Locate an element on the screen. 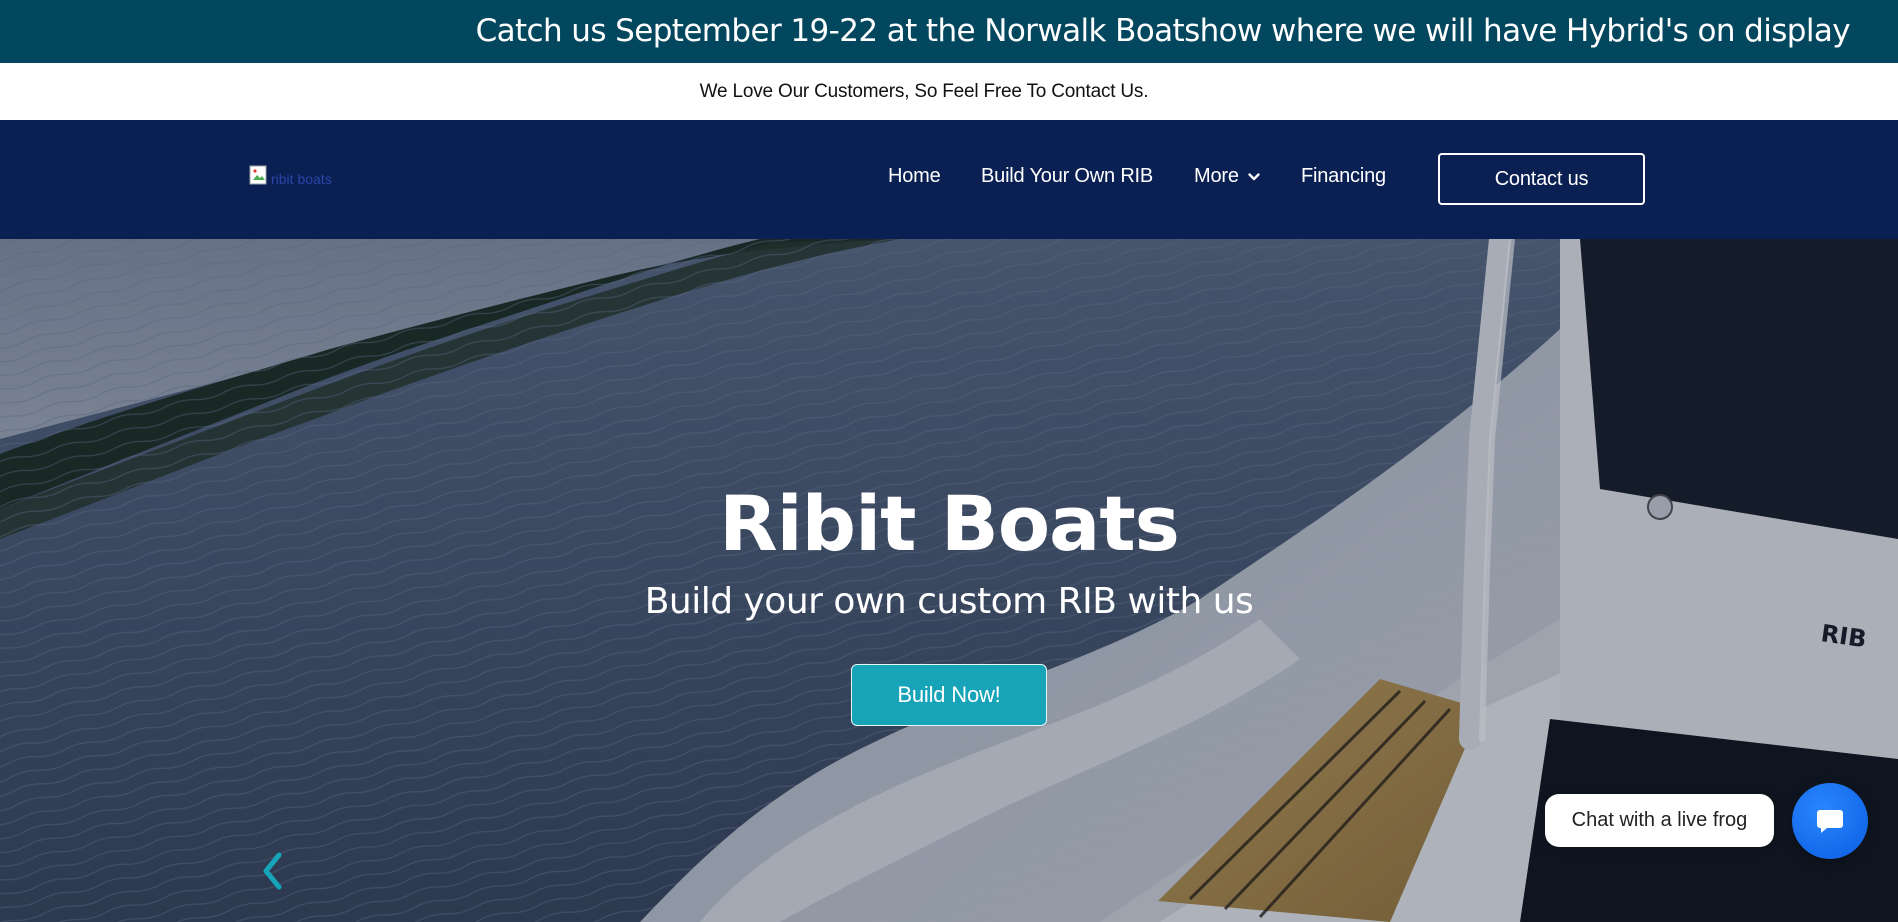 The image size is (1898, 922). nav-home: Home is located at coordinates (914, 176).